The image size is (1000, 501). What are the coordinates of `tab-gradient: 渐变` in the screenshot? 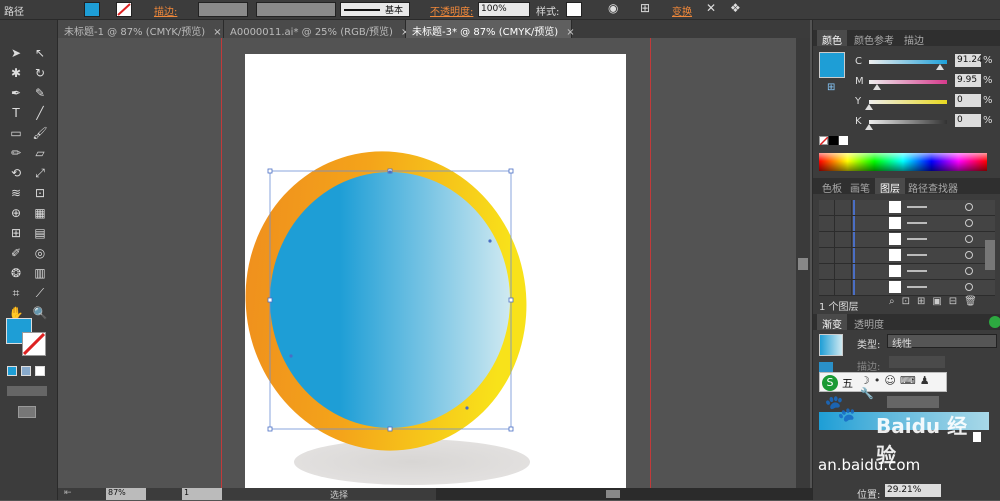 It's located at (832, 322).